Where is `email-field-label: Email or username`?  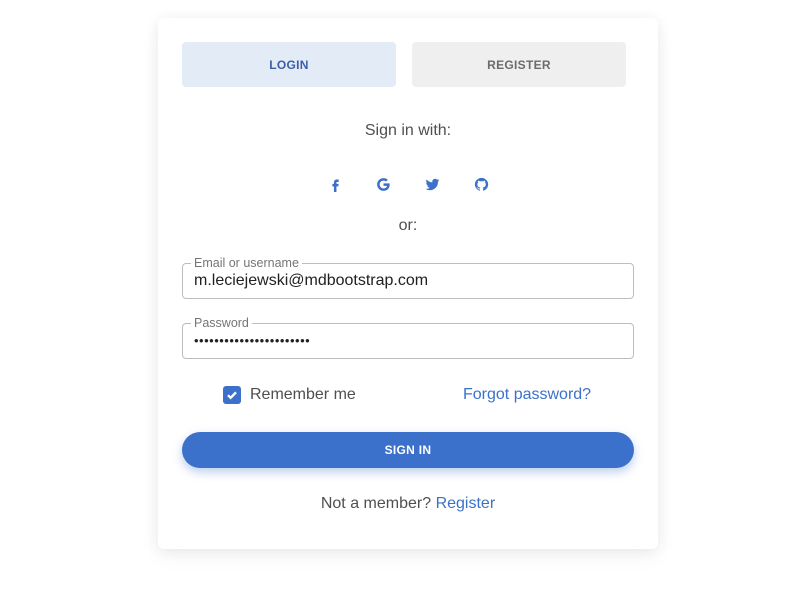 email-field-label: Email or username is located at coordinates (246, 263).